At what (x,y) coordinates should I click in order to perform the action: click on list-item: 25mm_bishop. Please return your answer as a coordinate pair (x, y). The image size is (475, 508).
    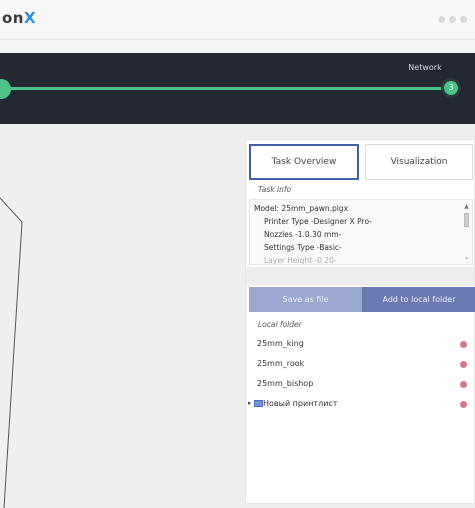
    Looking at the image, I should click on (361, 384).